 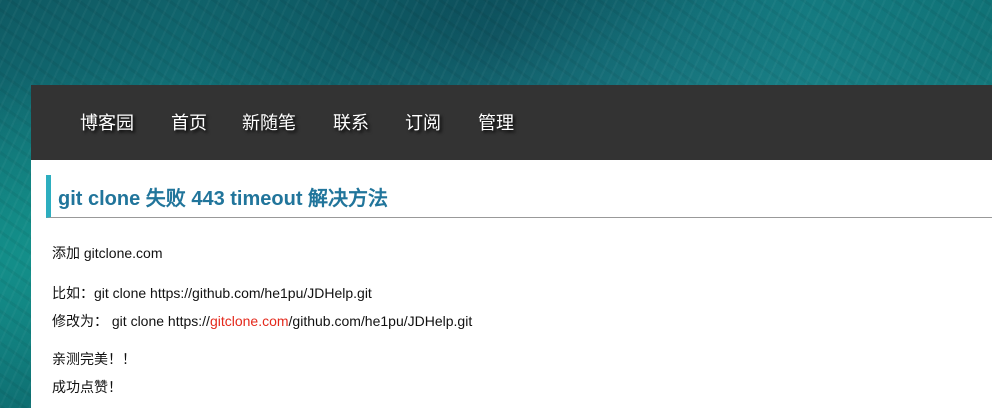 I want to click on modified-suffix: /github.com/he1pu/JDHelp.git, so click(x=380, y=321).